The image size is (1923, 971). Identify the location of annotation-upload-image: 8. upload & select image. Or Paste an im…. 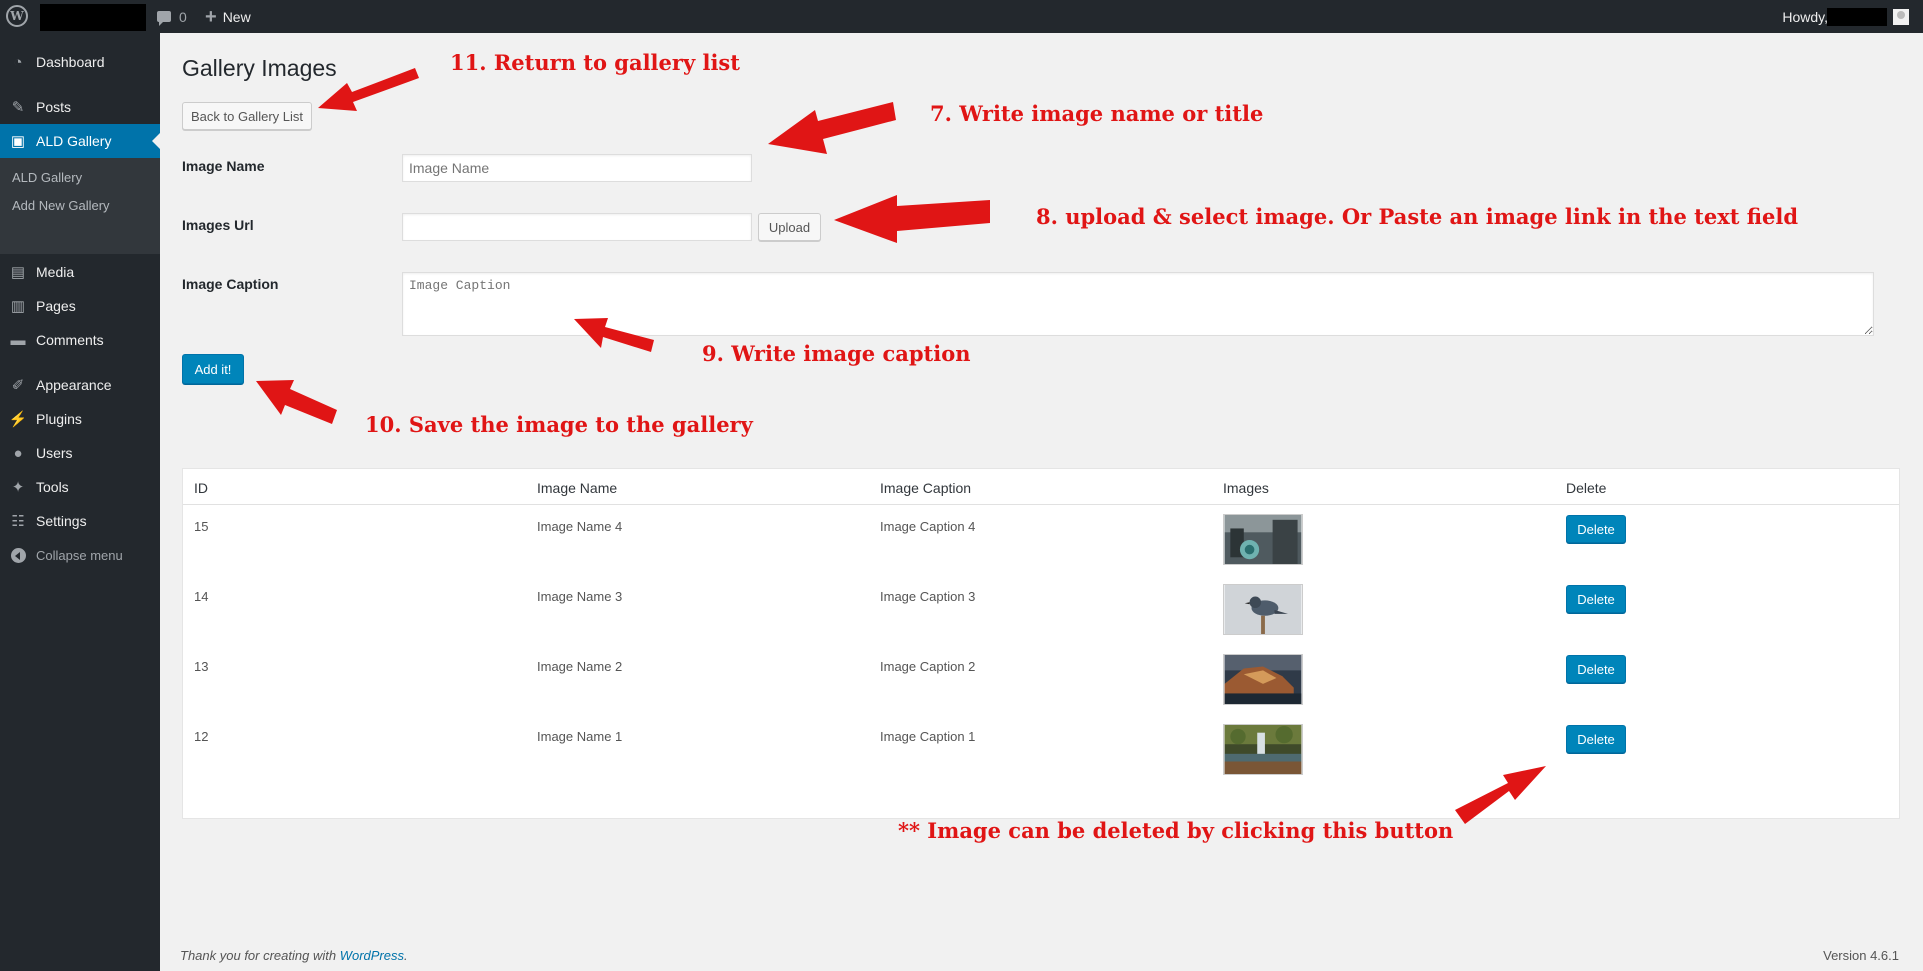
(1417, 216).